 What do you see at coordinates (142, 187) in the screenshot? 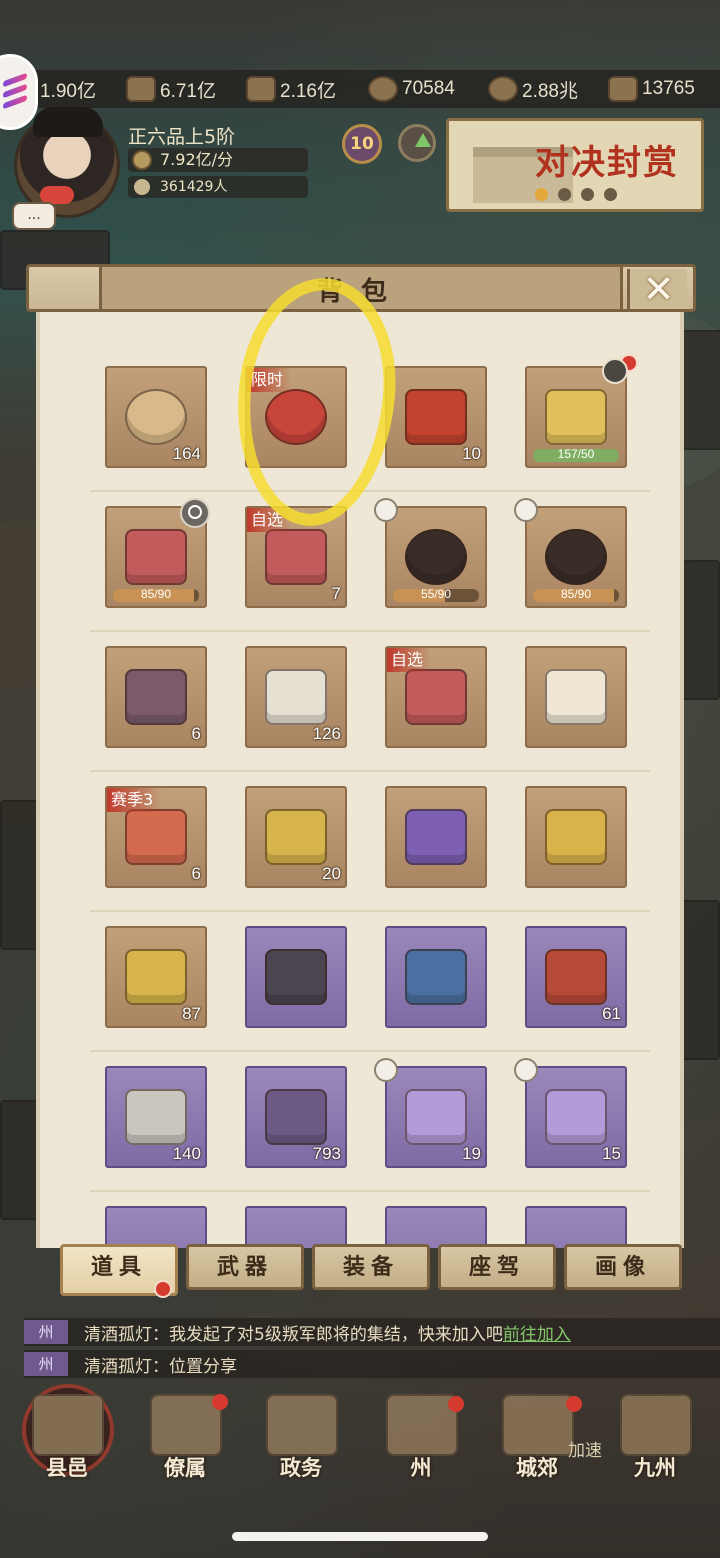
I see `person-icon` at bounding box center [142, 187].